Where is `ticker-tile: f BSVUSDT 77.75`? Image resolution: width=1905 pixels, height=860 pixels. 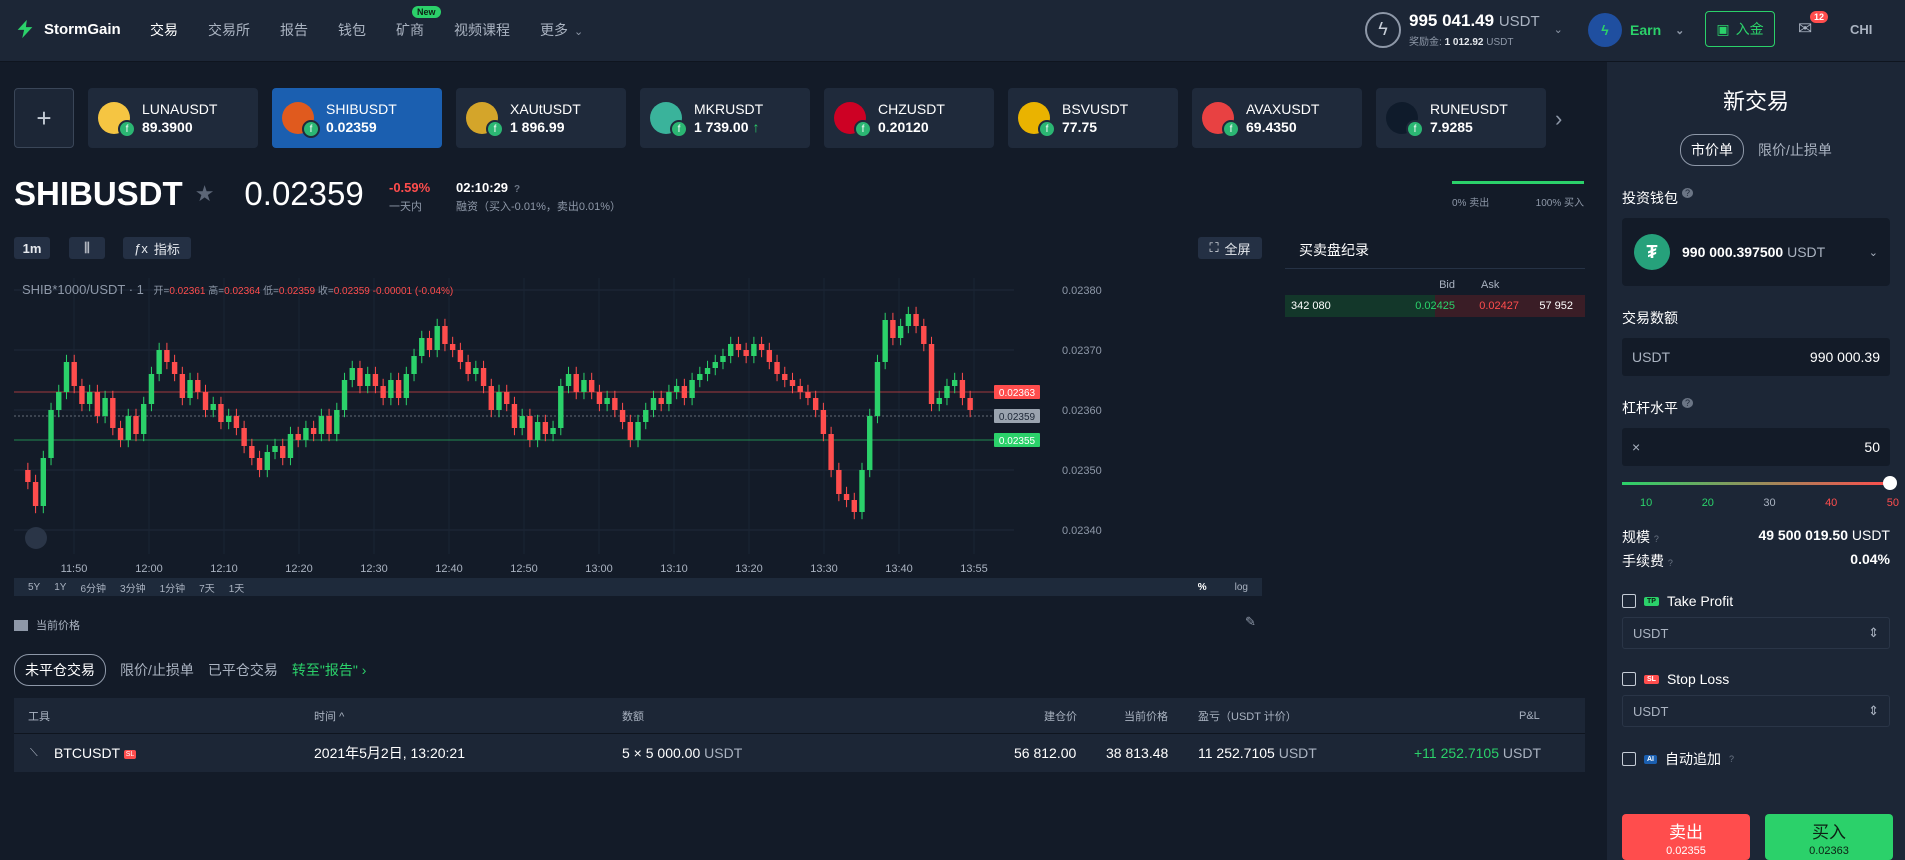 ticker-tile: f BSVUSDT 77.75 is located at coordinates (1093, 118).